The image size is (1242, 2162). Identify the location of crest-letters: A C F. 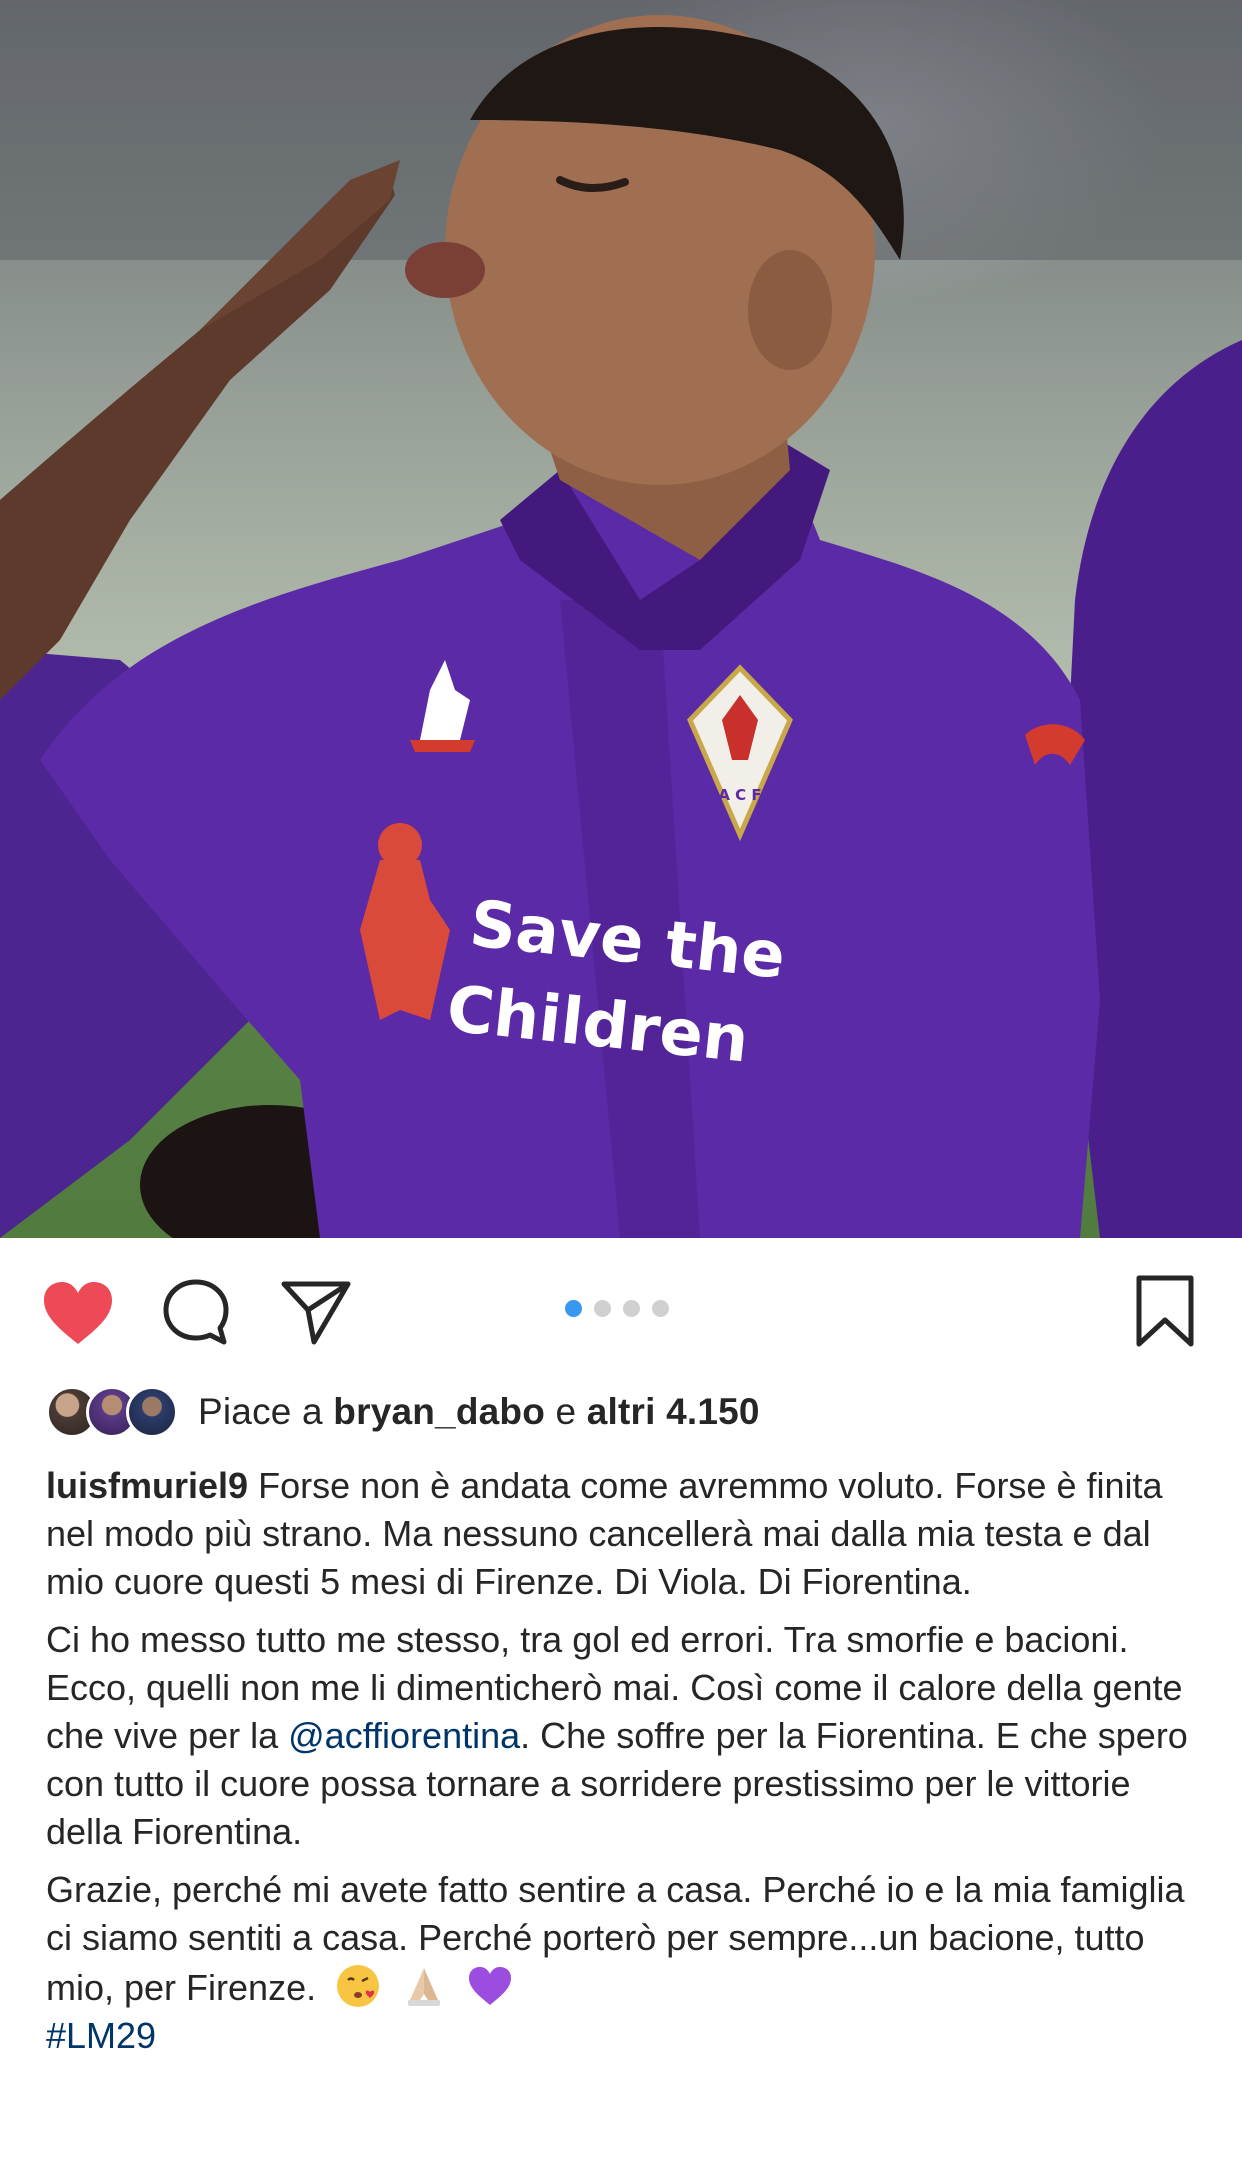
(739, 795).